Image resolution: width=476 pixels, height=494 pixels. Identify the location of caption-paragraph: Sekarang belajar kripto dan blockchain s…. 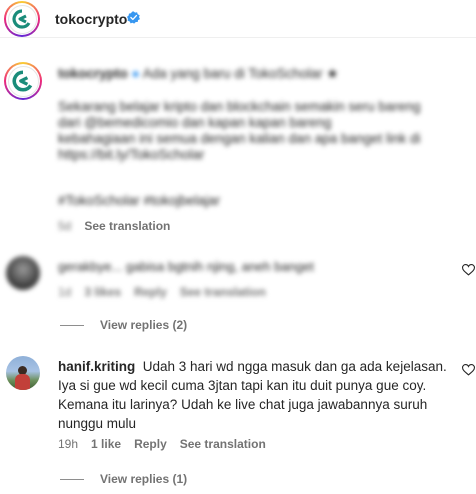
(239, 106).